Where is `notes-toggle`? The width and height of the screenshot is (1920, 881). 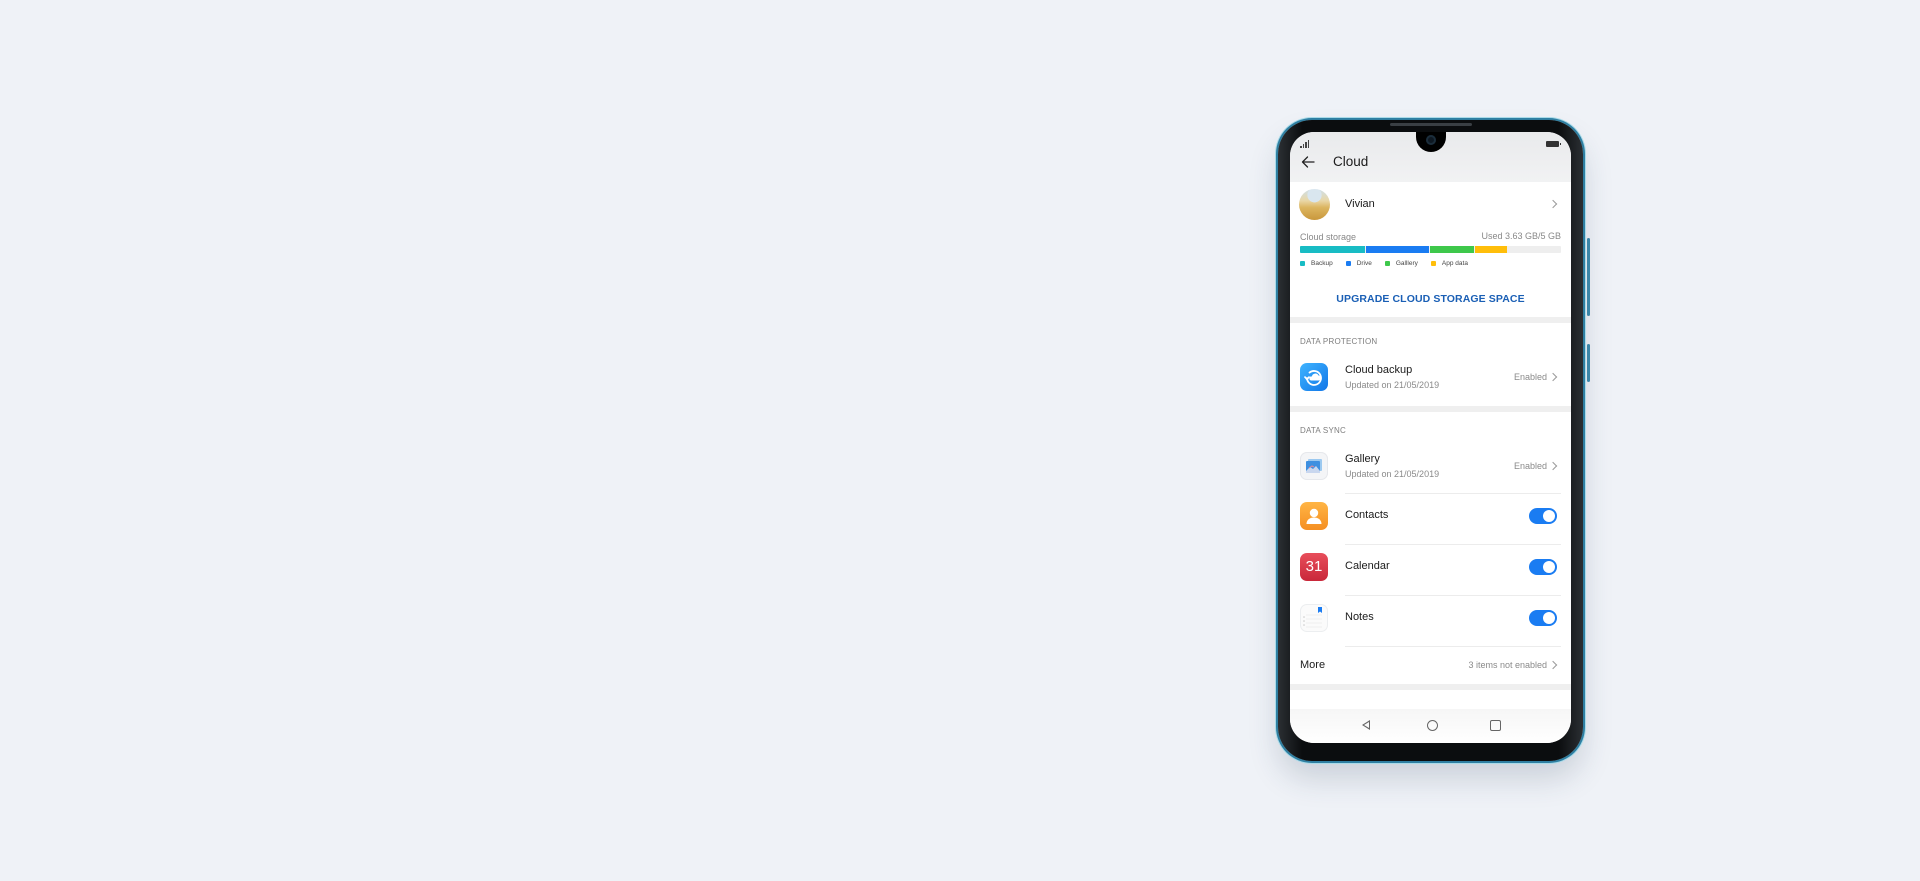 notes-toggle is located at coordinates (1543, 618).